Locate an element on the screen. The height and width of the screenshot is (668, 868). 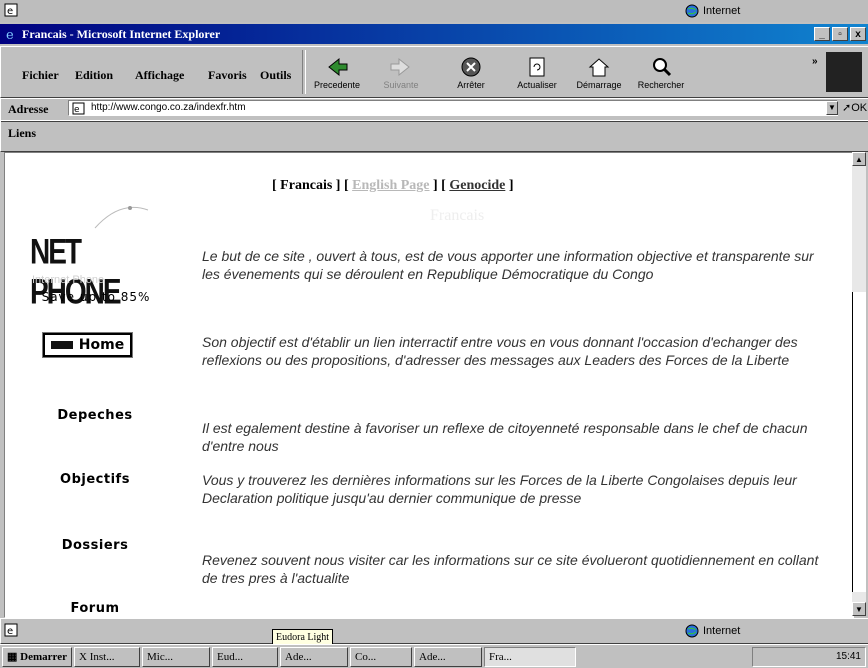
menu-outils: Outils is located at coordinates (275, 75).